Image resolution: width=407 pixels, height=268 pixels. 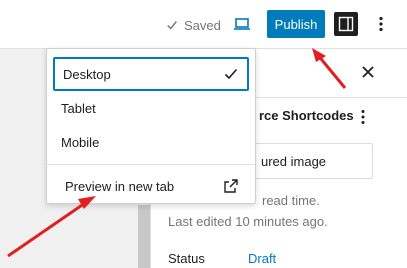 I want to click on saved-indicator: Saved, so click(x=193, y=25).